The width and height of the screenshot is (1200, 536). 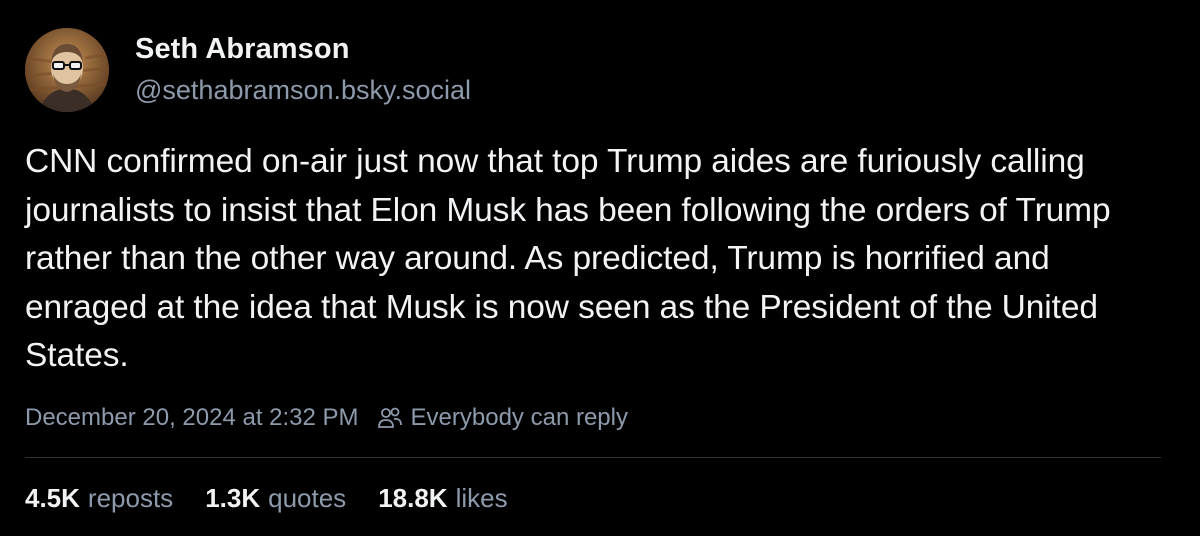 I want to click on reposts-stat: 4.5K reposts, so click(x=99, y=498).